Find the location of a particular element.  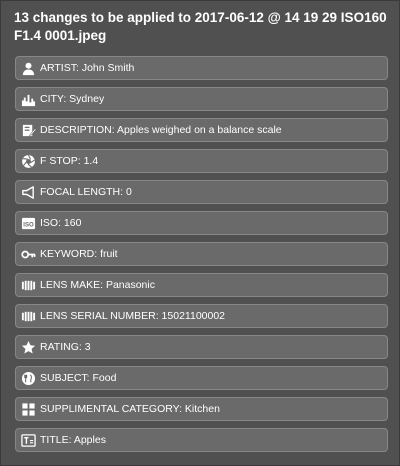

change-row-keyword: KEYWORD: fruit is located at coordinates (201, 254).